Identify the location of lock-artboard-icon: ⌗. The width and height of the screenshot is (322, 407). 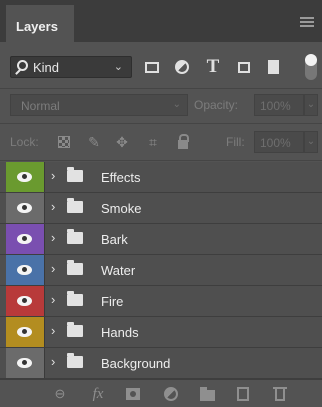
(153, 142).